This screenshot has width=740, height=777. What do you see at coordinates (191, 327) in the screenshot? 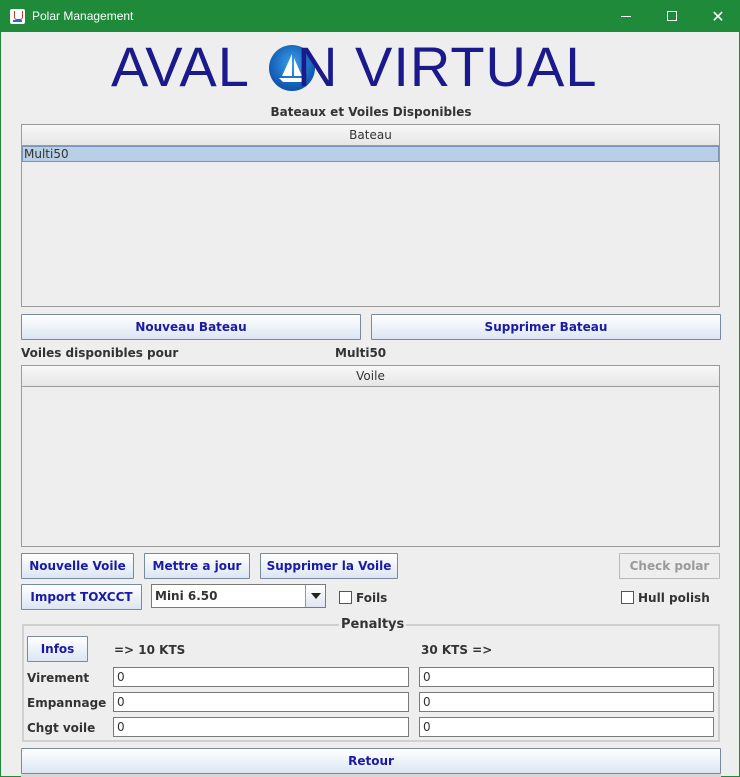
I see `new-boat-button: Nouveau Bateau` at bounding box center [191, 327].